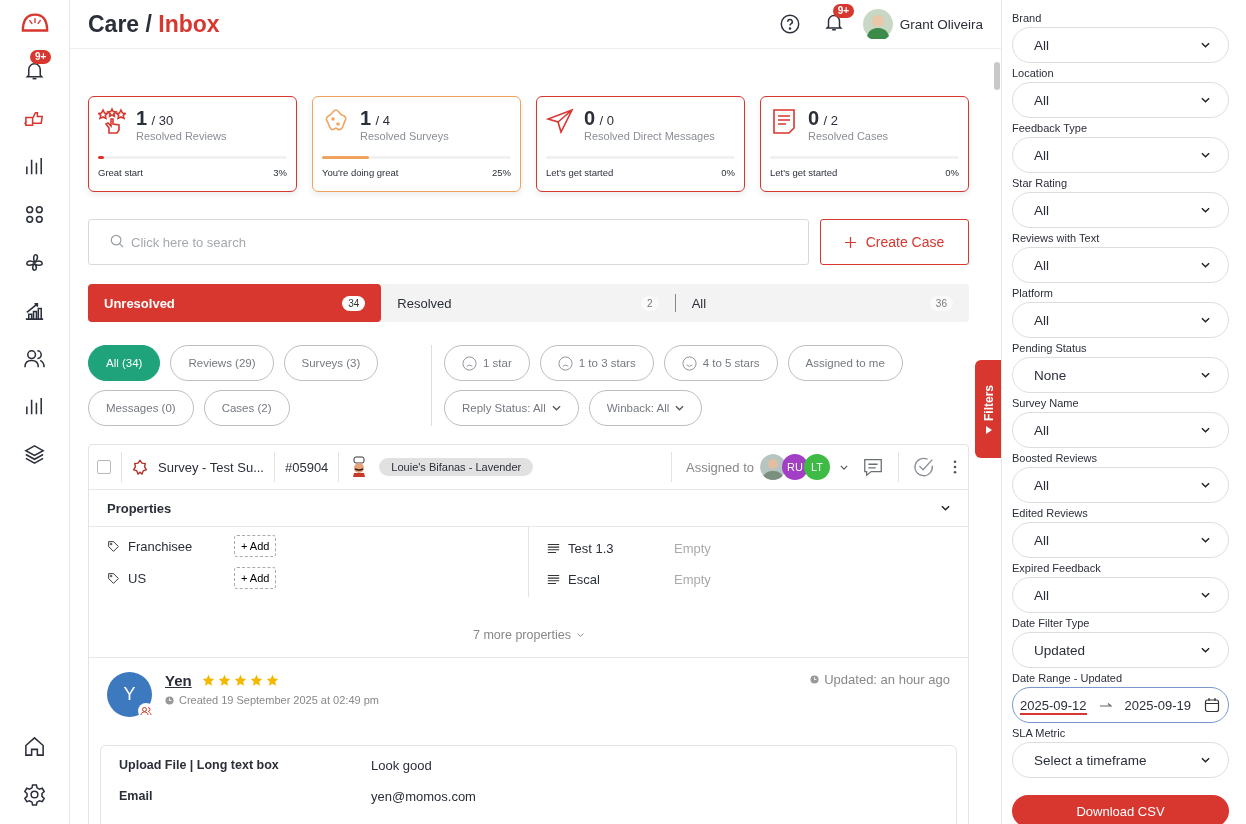  I want to click on play-icon, so click(989, 430).